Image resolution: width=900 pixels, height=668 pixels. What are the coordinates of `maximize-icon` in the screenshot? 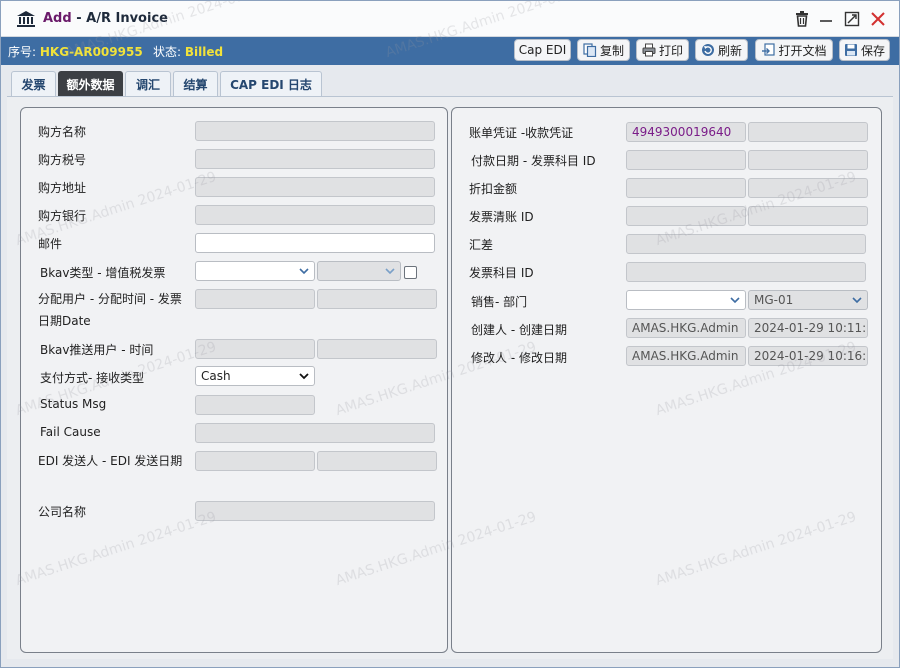 It's located at (852, 19).